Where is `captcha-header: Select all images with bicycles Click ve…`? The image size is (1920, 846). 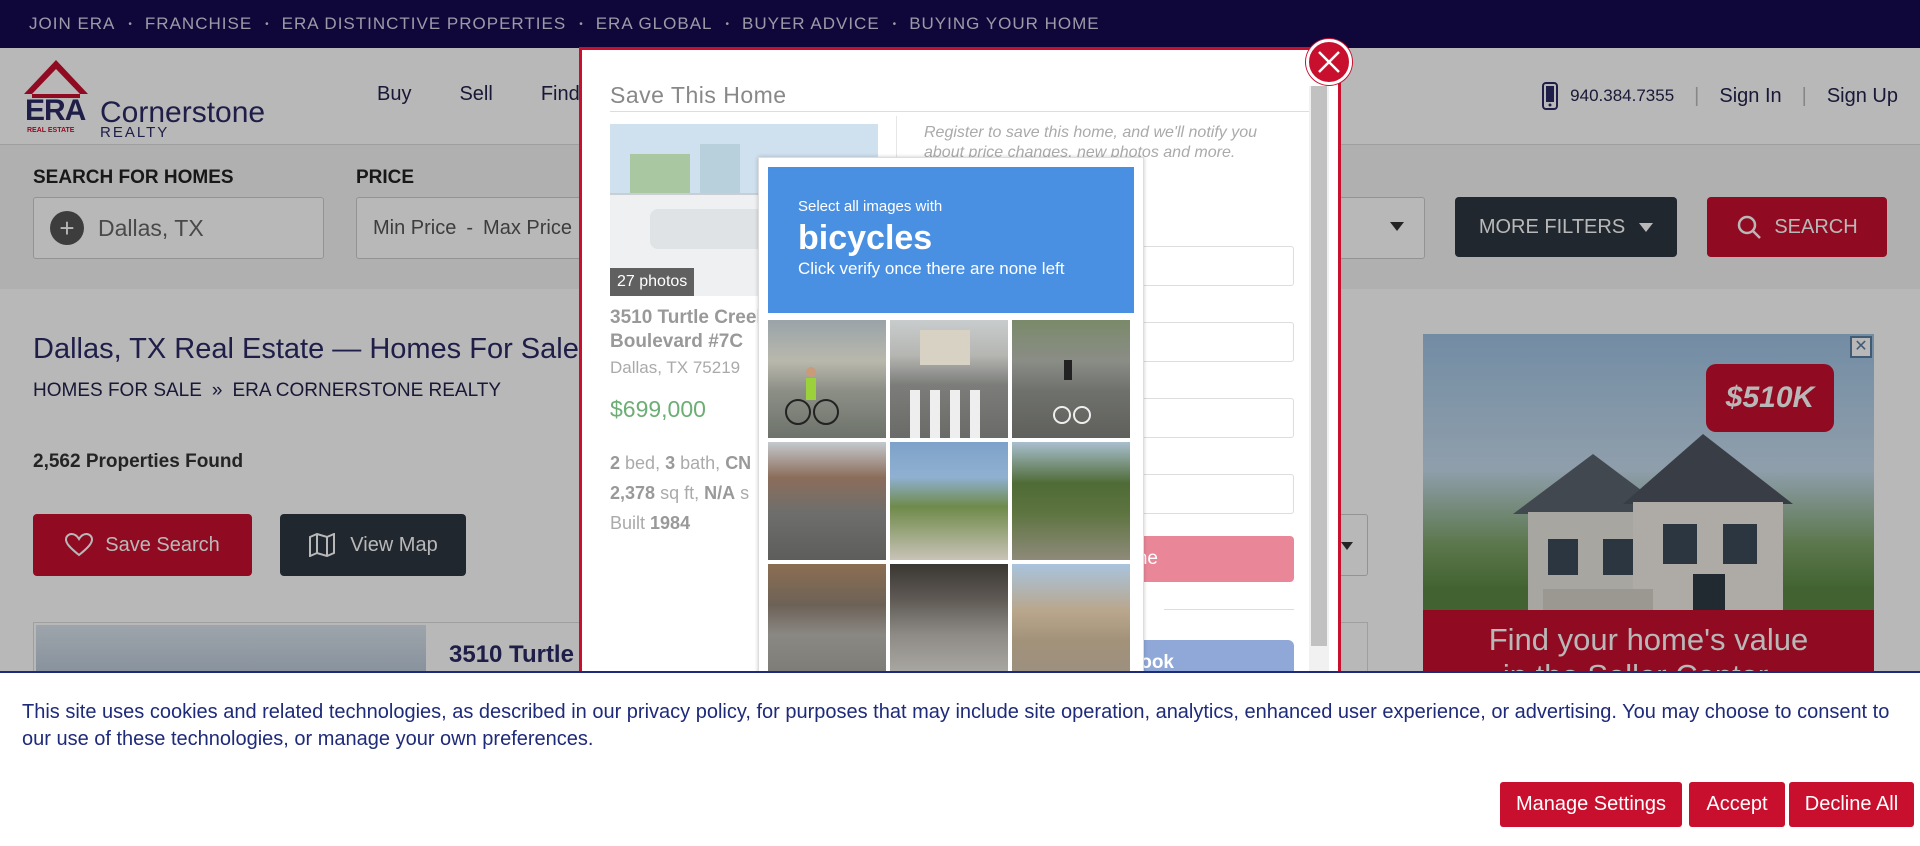 captcha-header: Select all images with bicycles Click ve… is located at coordinates (951, 240).